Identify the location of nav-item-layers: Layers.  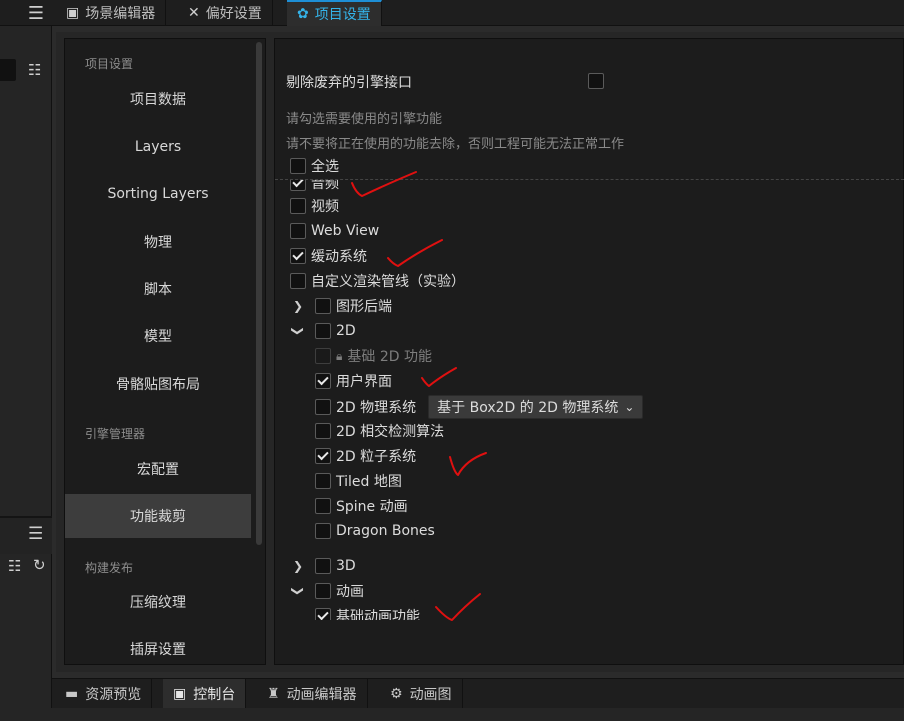
(158, 147).